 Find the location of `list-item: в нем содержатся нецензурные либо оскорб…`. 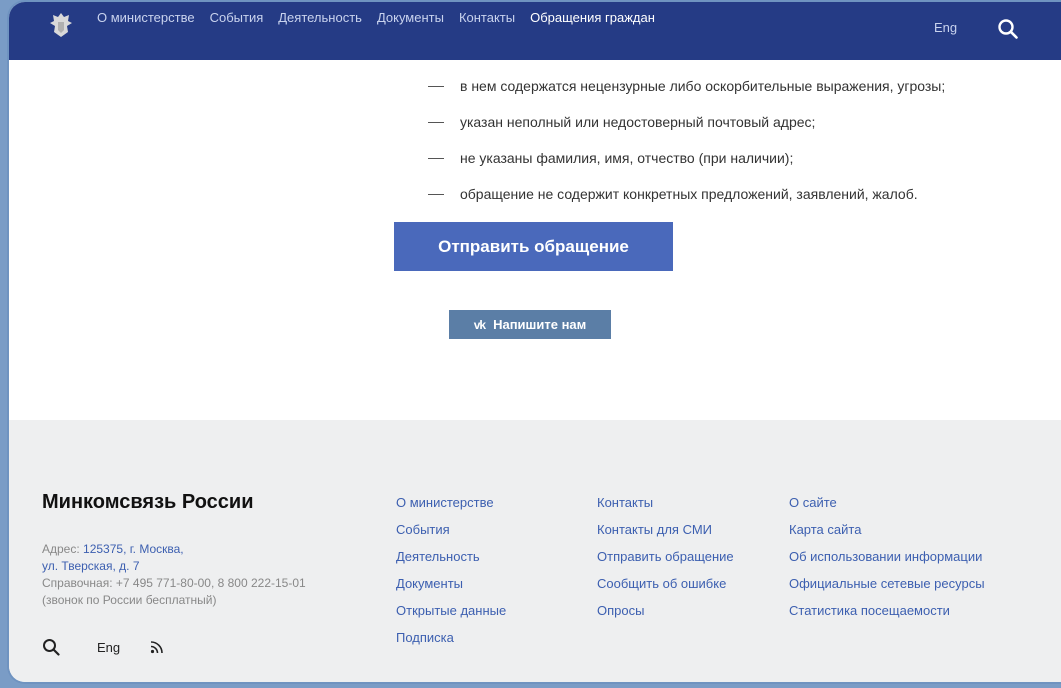

list-item: в нем содержатся нецензурные либо оскорб… is located at coordinates (686, 86).